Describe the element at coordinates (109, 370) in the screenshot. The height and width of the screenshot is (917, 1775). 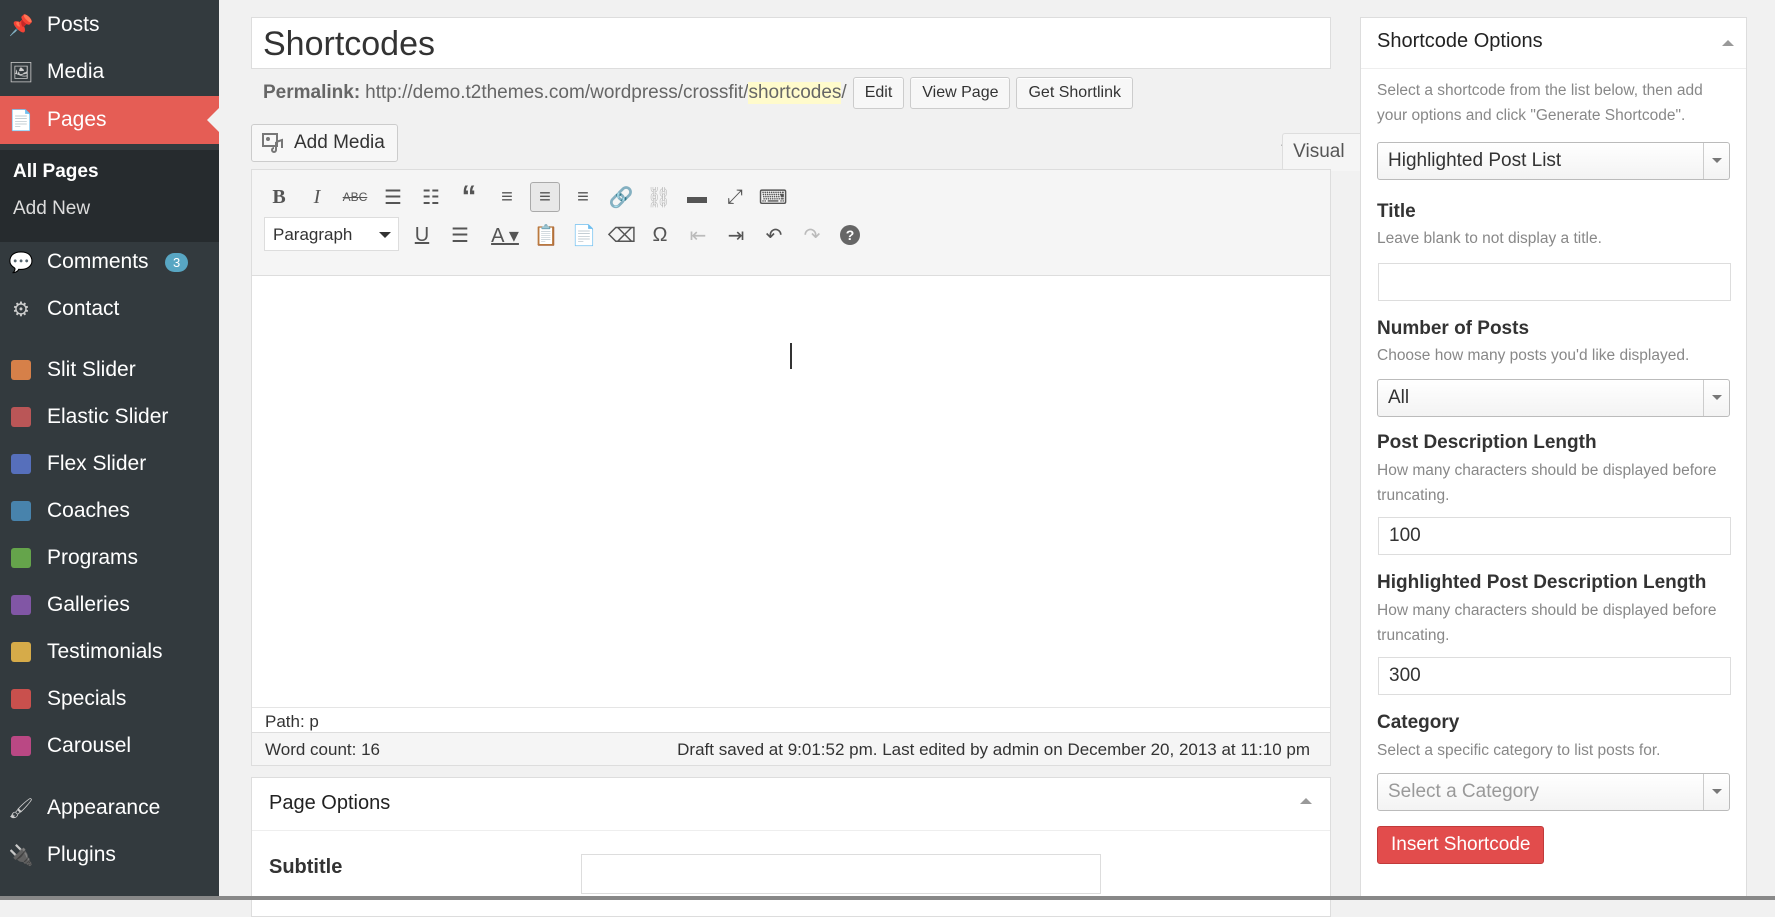
I see `sidebar-item-slit-slider: Slit Slider` at that location.